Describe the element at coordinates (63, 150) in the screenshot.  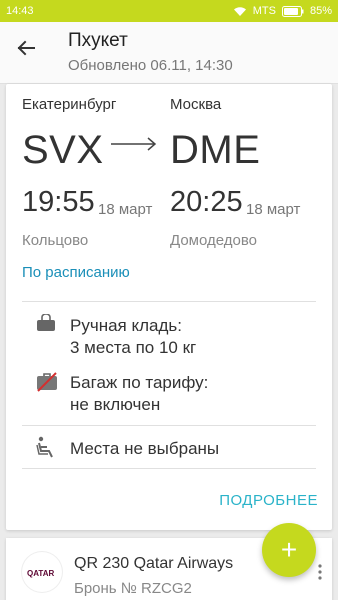
I see `departure-code: SVX` at that location.